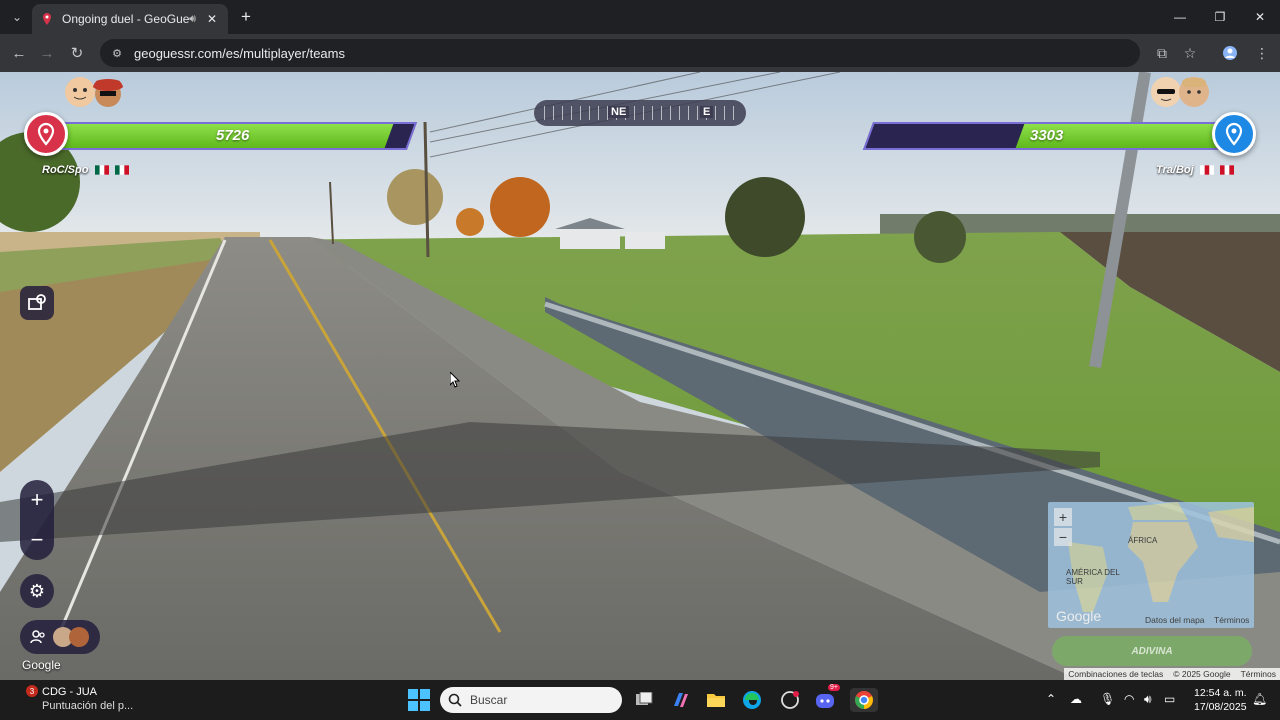 This screenshot has width=1280, height=720. Describe the element at coordinates (1148, 699) in the screenshot. I see `volume-icon: 🔊︎` at that location.